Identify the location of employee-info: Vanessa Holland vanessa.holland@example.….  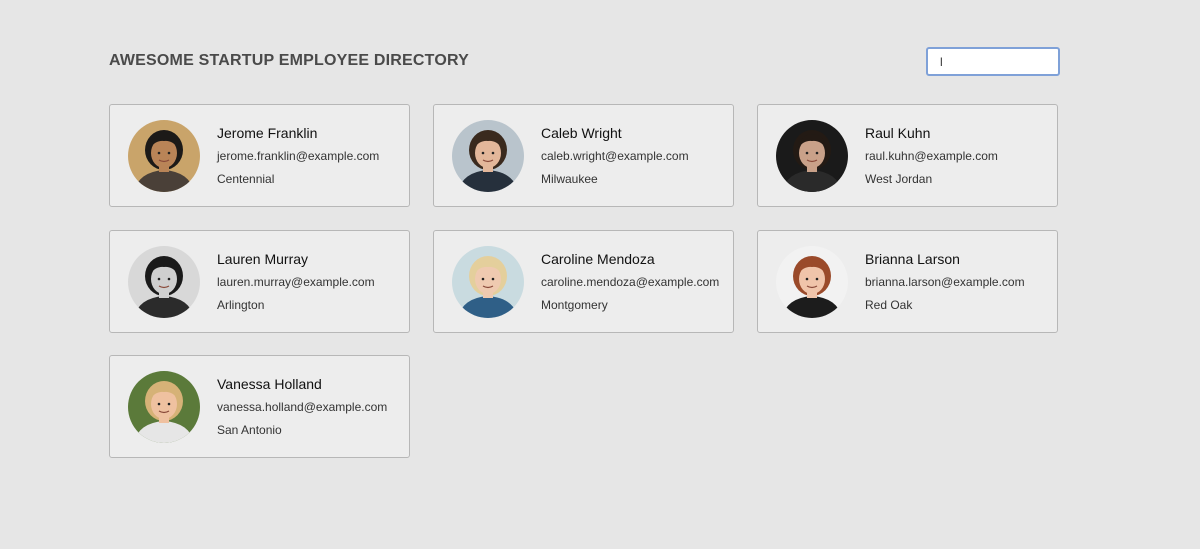
(302, 406).